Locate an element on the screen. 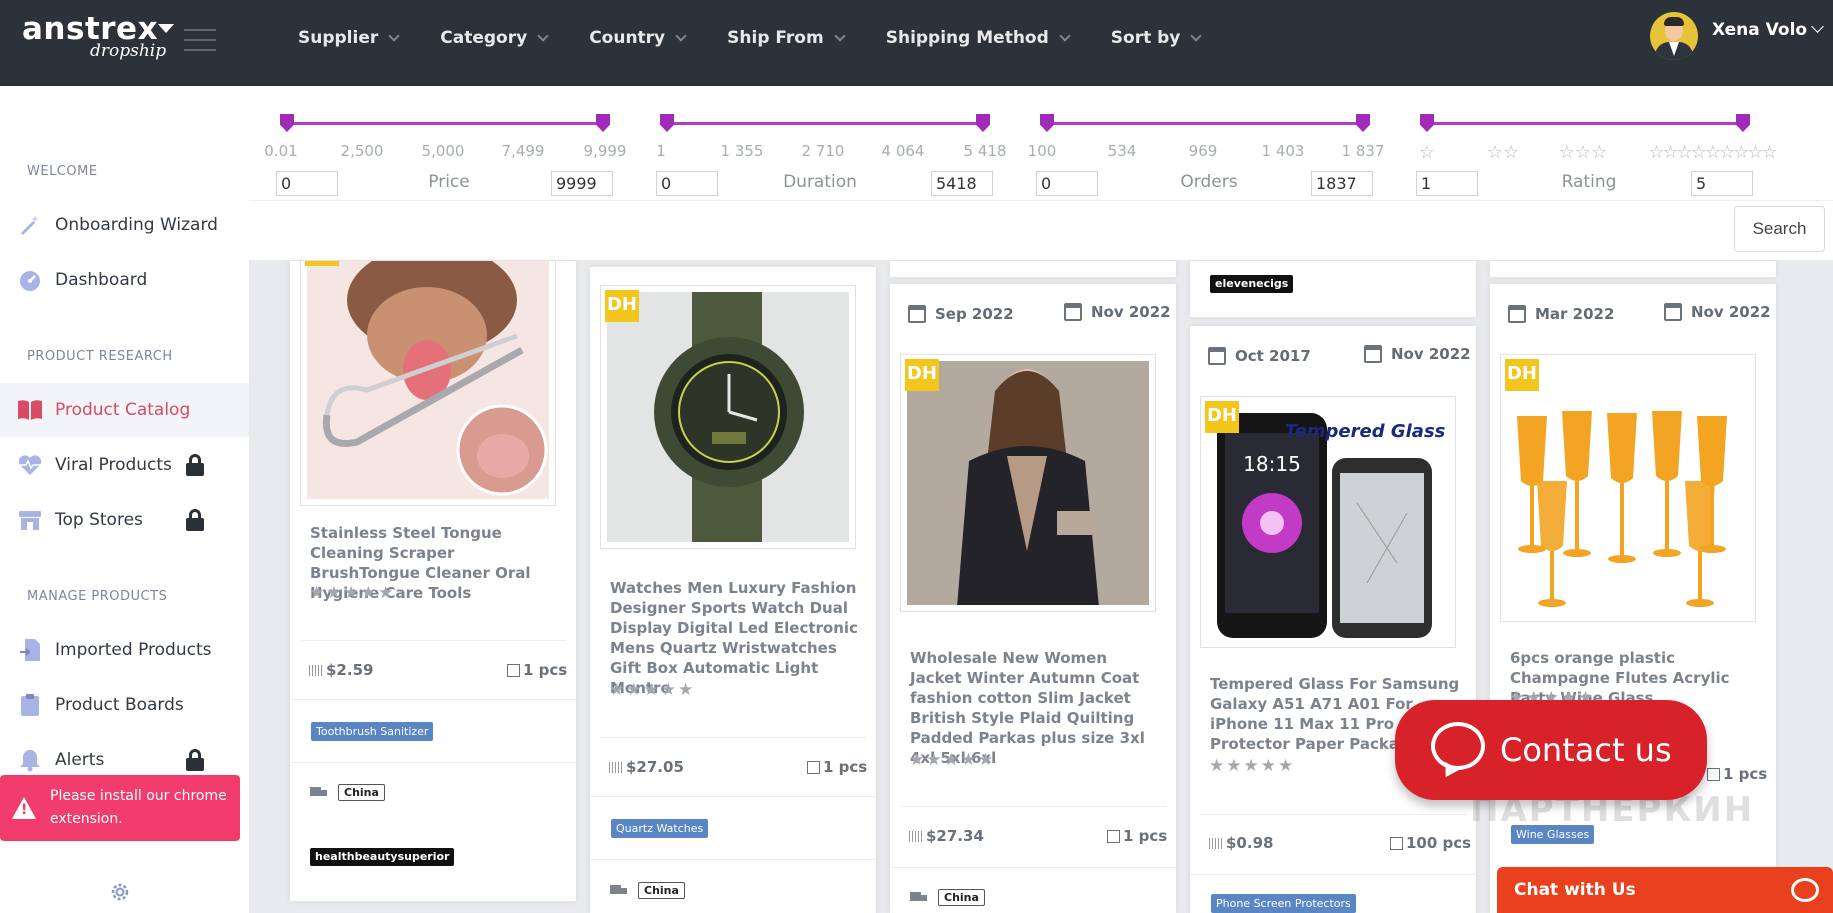 This screenshot has width=1833, height=913. store-tag: elevenecigs is located at coordinates (1252, 284).